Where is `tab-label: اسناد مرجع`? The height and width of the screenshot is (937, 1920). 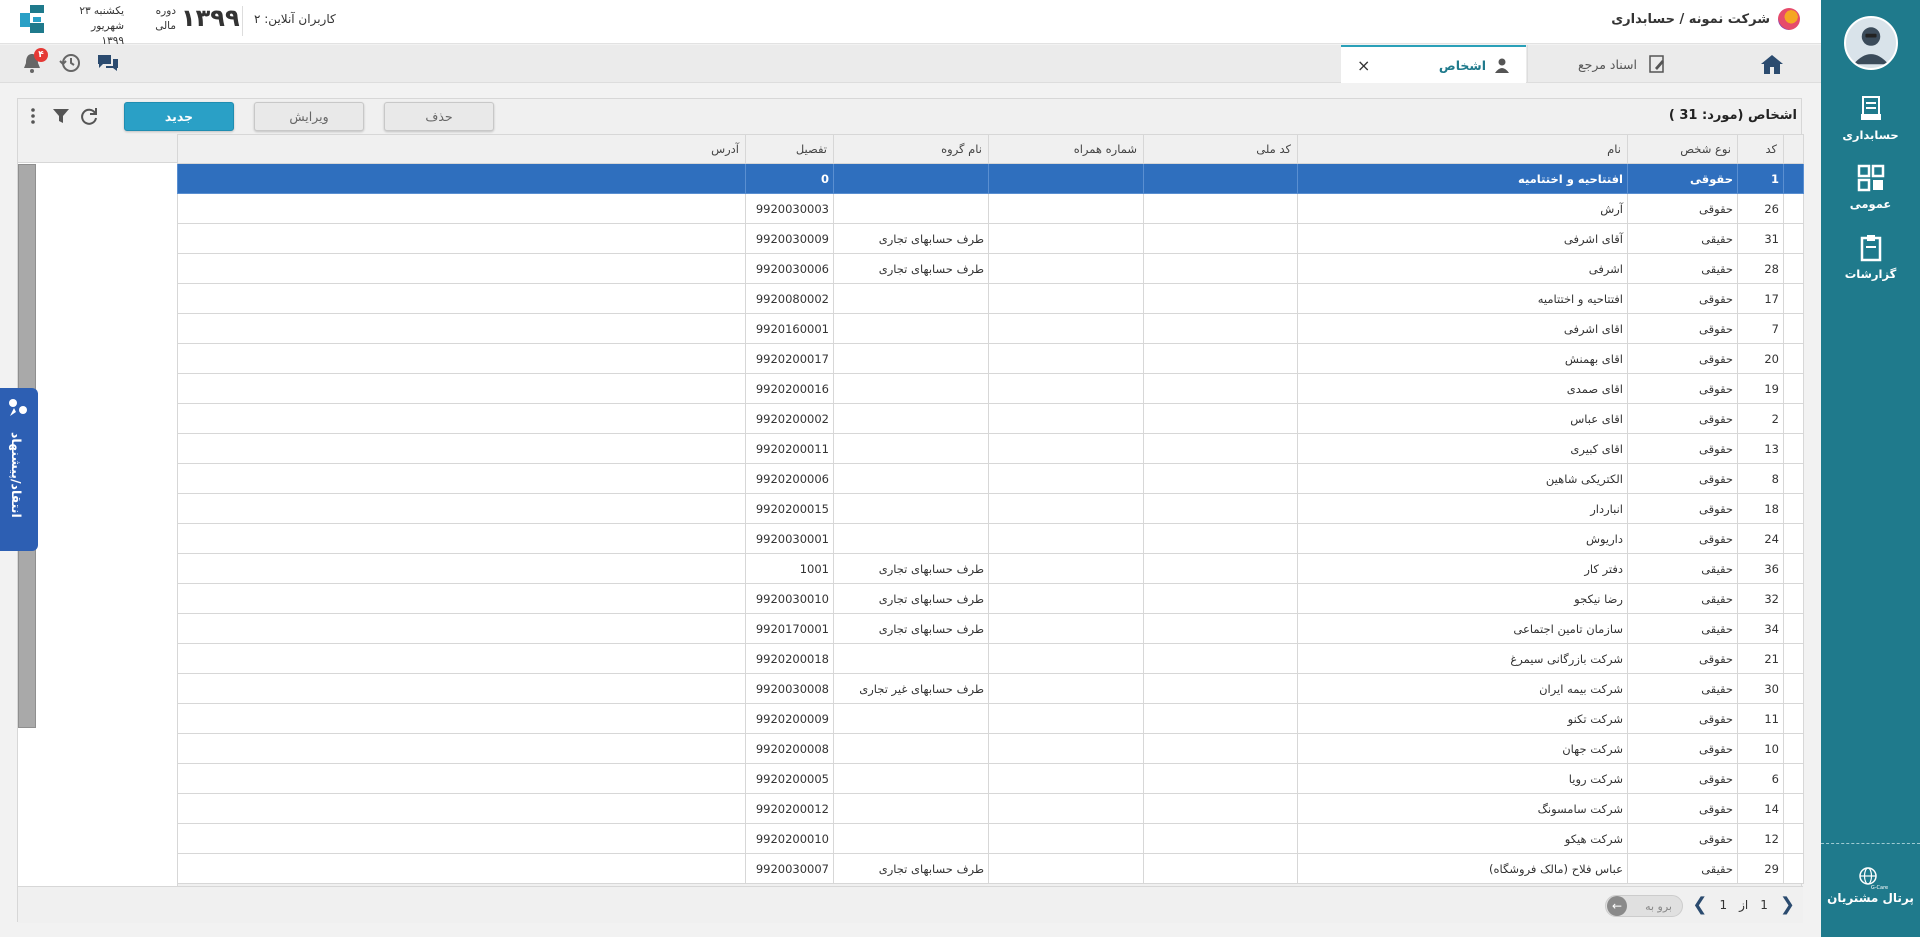 tab-label: اسناد مرجع is located at coordinates (1607, 64).